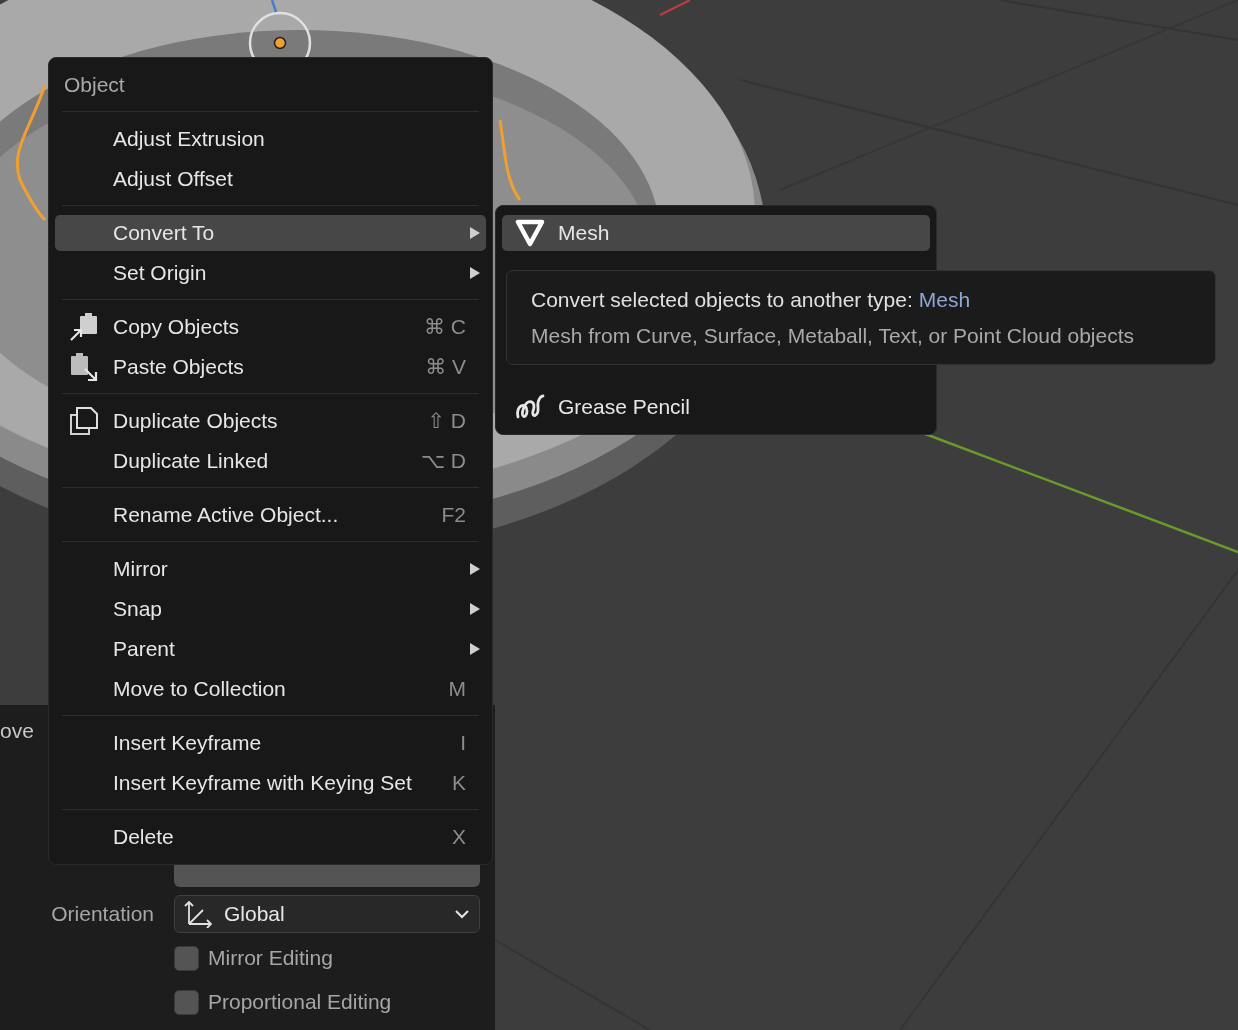 The width and height of the screenshot is (1238, 1030). I want to click on tooltip-detail: Mesh from Curve, Surface, Metaball, Text, or Point Cloud objects, so click(833, 336).